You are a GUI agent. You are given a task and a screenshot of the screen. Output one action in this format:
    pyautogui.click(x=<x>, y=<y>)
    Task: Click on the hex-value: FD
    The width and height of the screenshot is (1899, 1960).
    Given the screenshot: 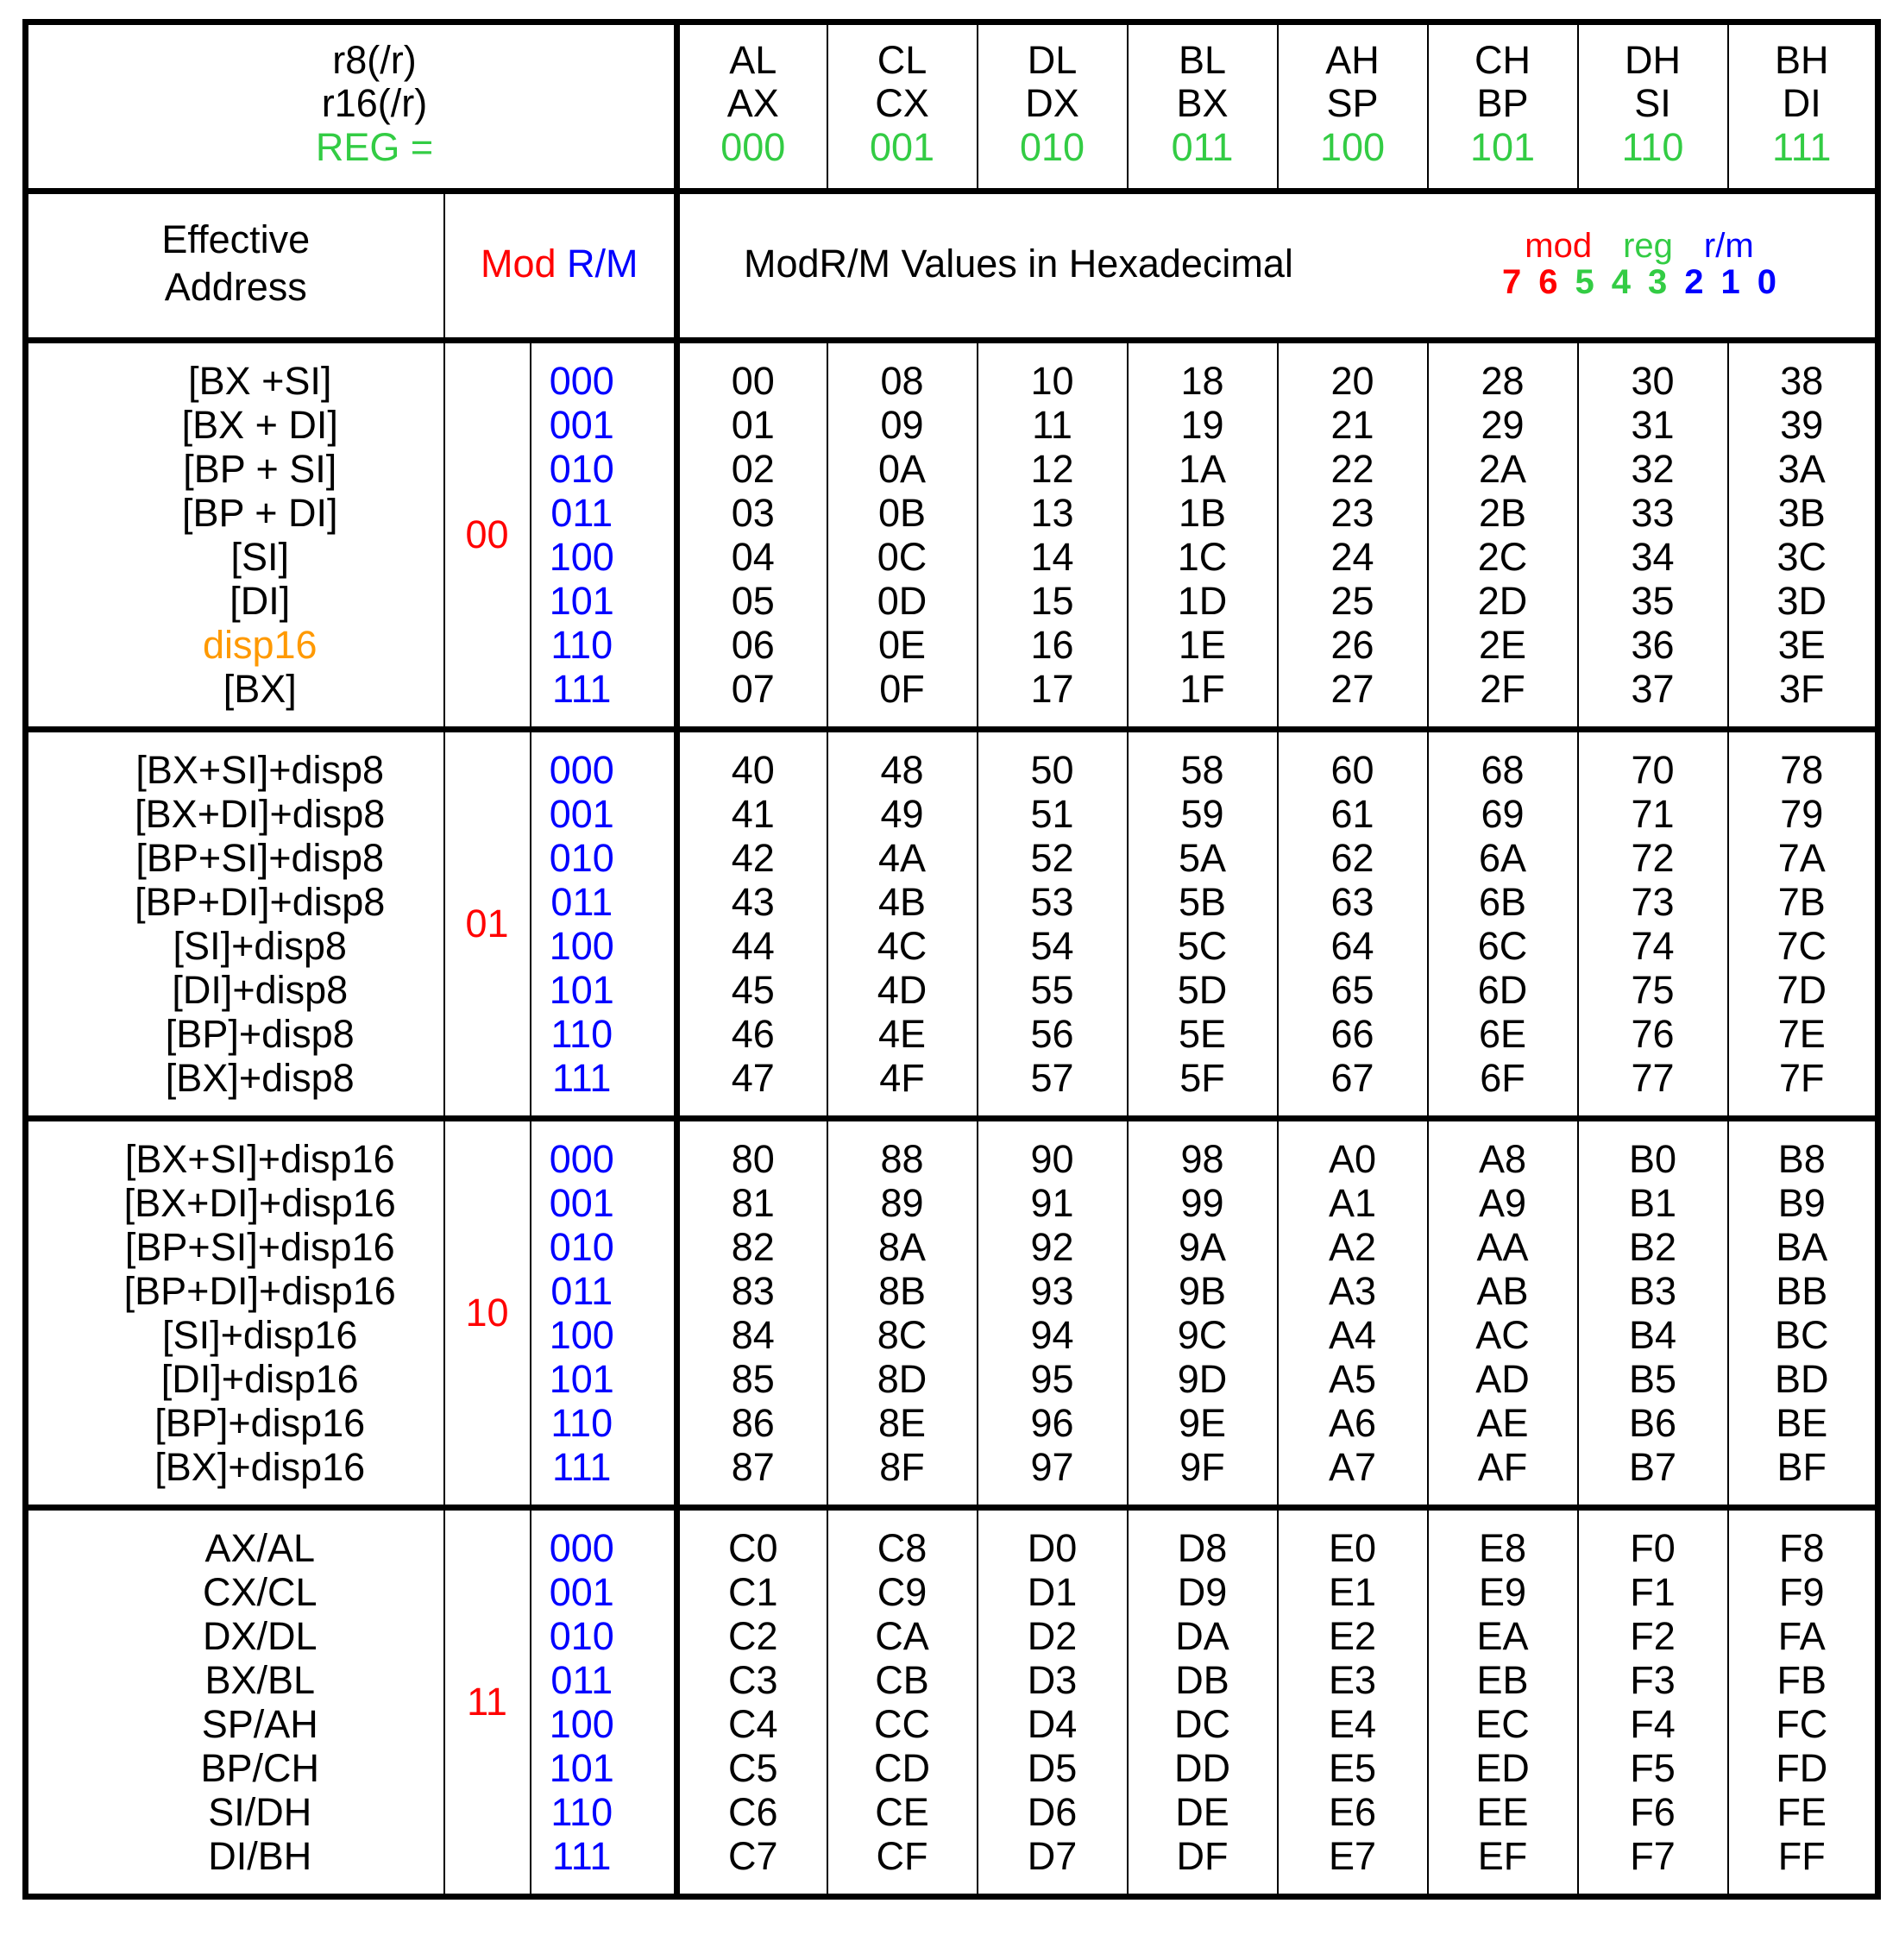 What is the action you would take?
    pyautogui.click(x=1802, y=1767)
    